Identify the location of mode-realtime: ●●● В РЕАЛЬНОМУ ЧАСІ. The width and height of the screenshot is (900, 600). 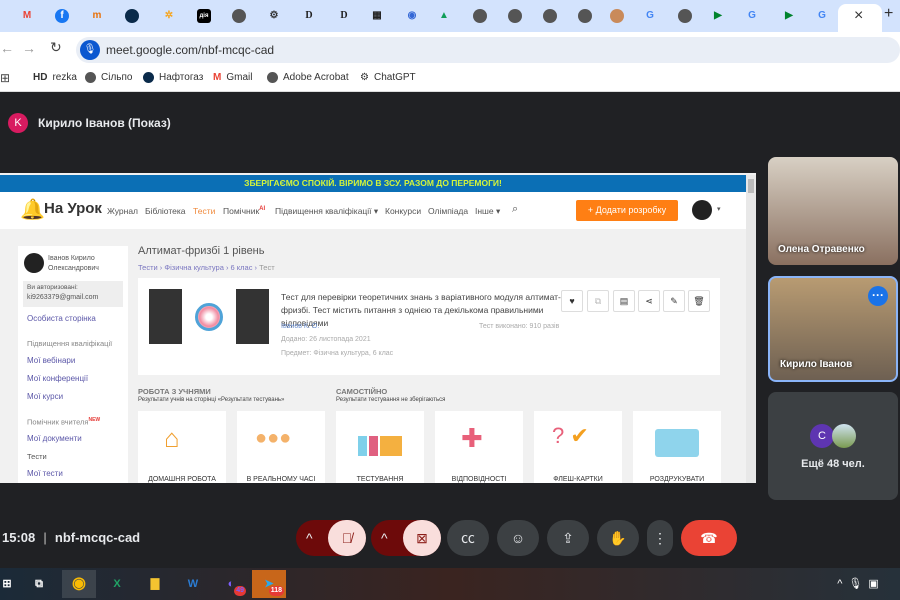
(281, 447).